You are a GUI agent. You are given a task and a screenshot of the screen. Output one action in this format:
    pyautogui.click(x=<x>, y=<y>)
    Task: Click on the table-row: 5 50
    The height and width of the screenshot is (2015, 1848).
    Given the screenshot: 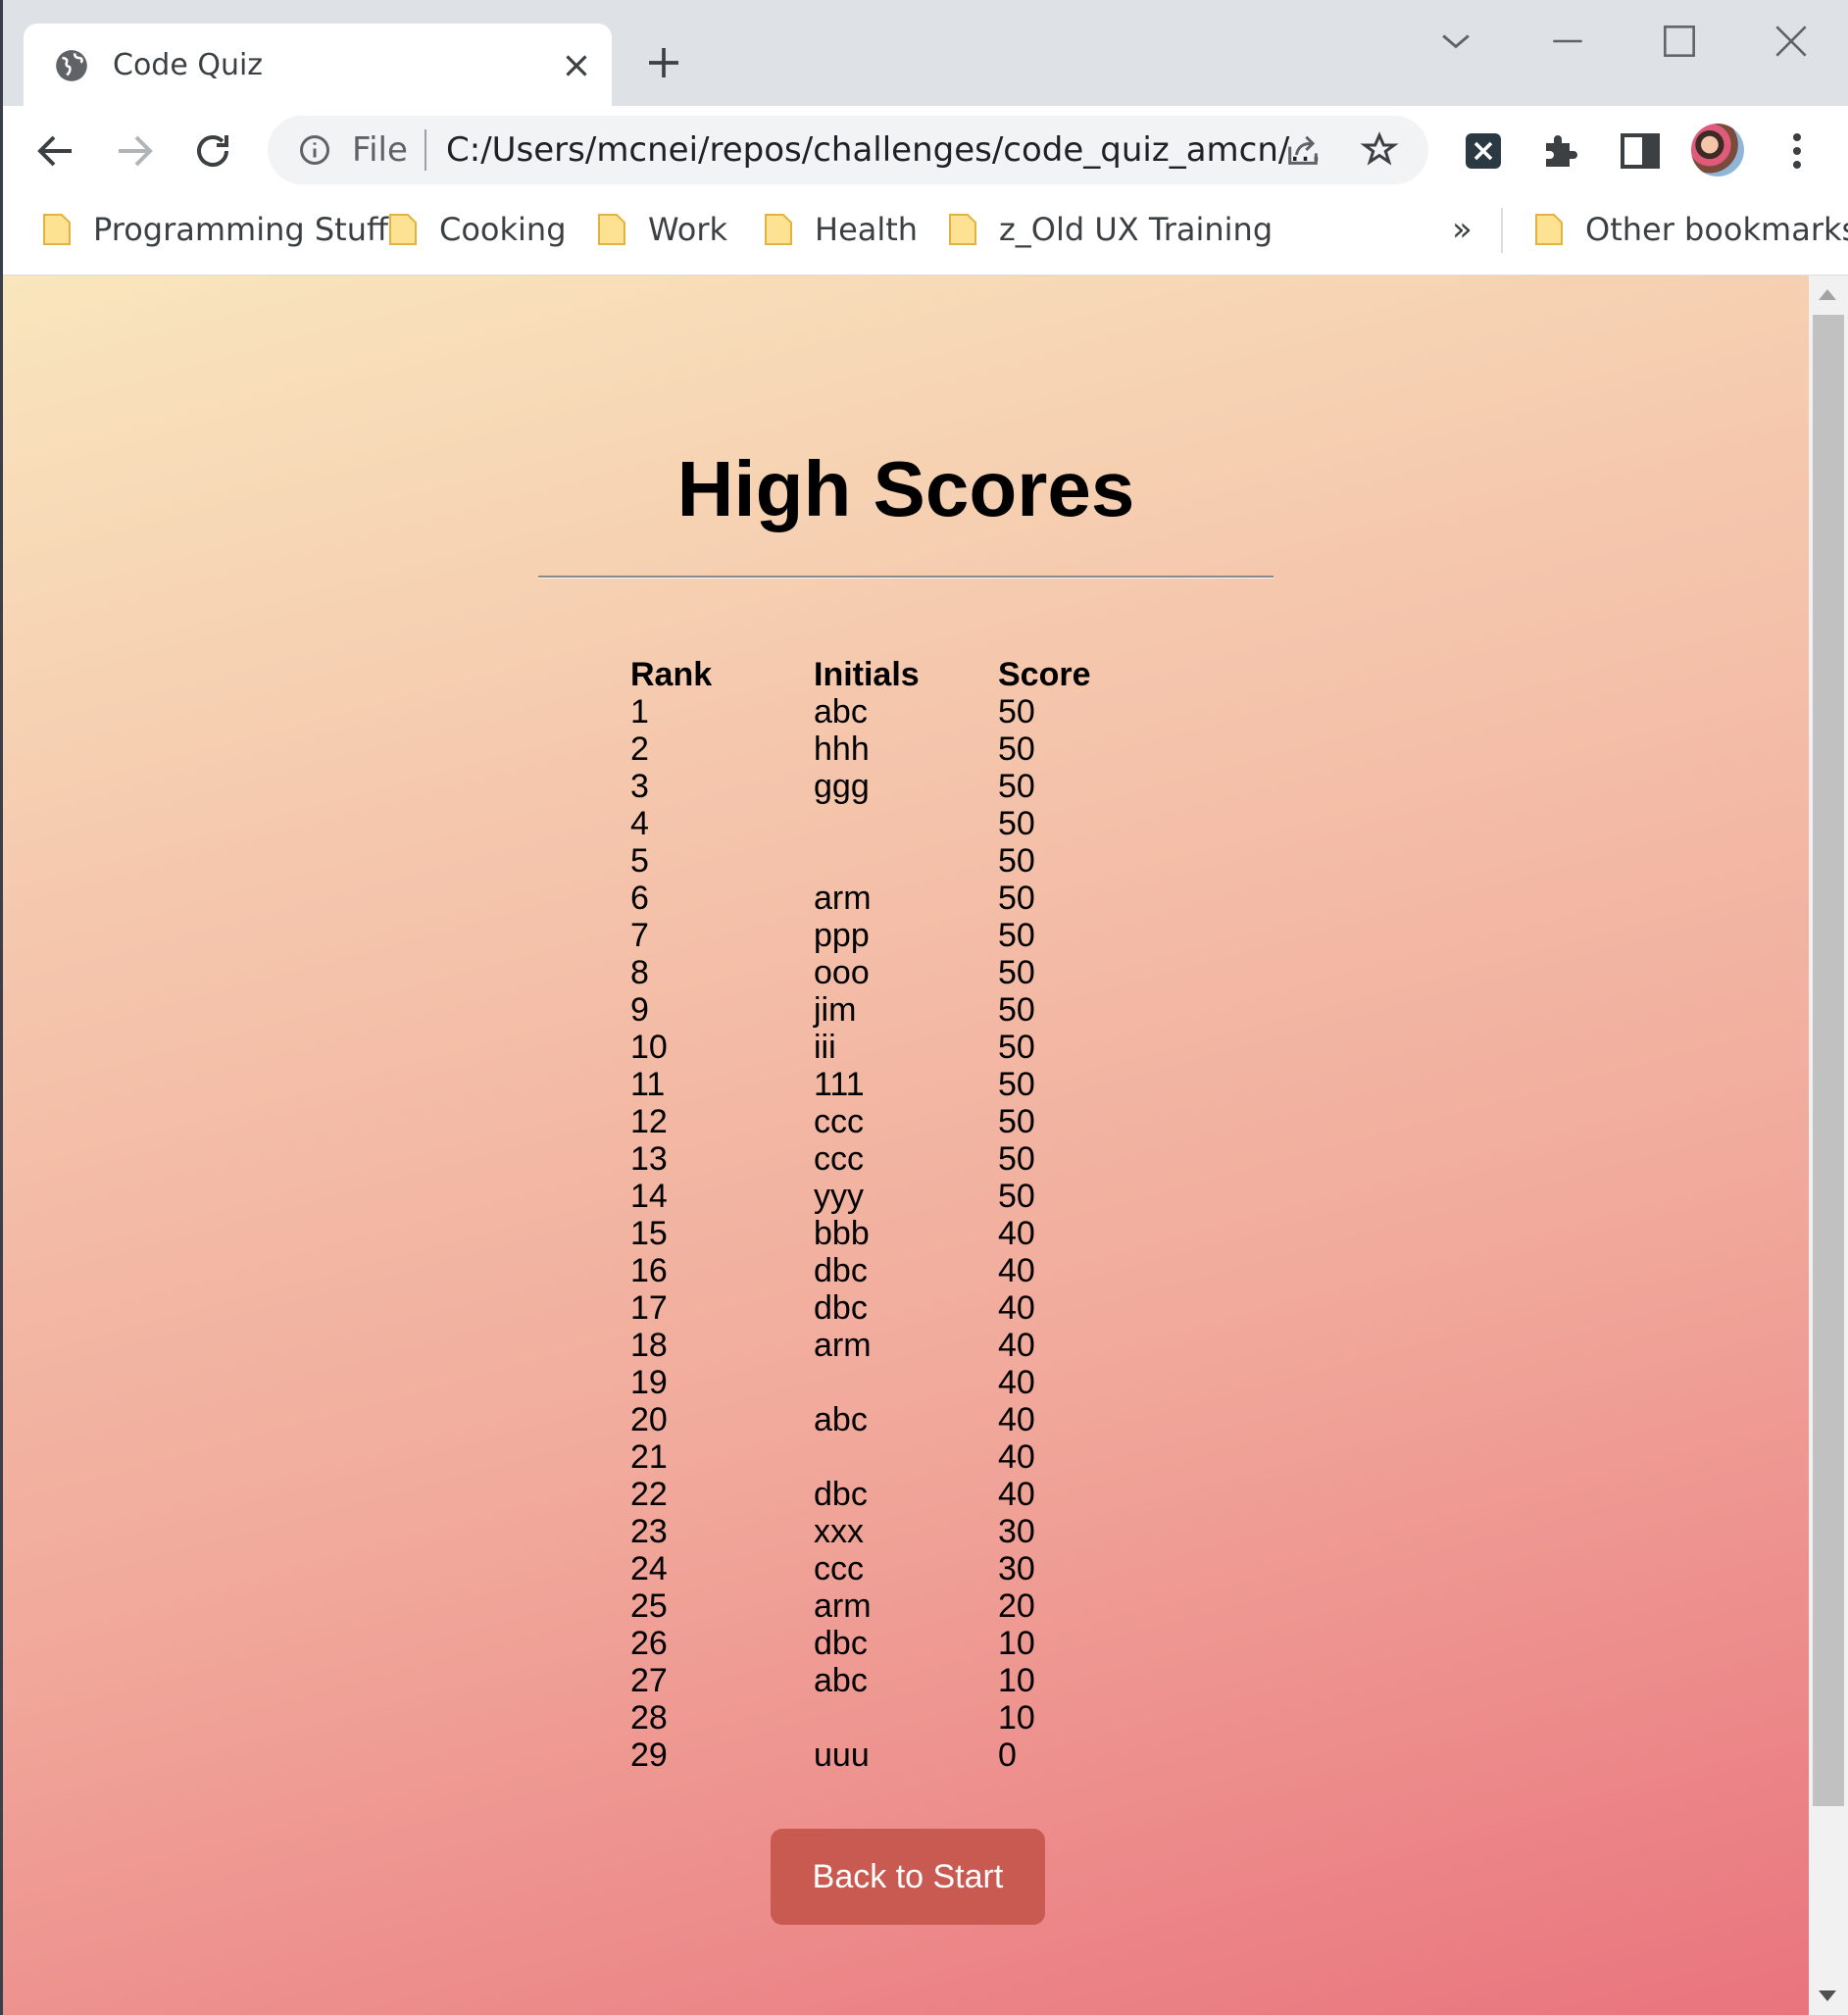 What is the action you would take?
    pyautogui.click(x=873, y=861)
    